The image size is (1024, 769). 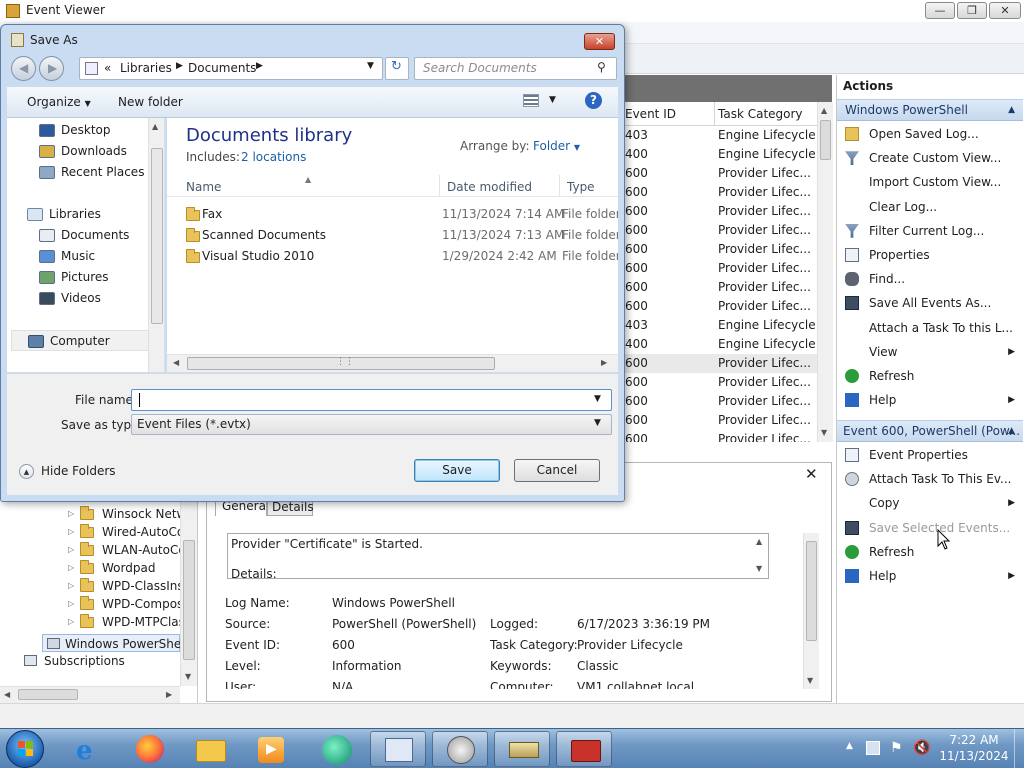 What do you see at coordinates (557, 470) in the screenshot?
I see `cancel-button: Cancel` at bounding box center [557, 470].